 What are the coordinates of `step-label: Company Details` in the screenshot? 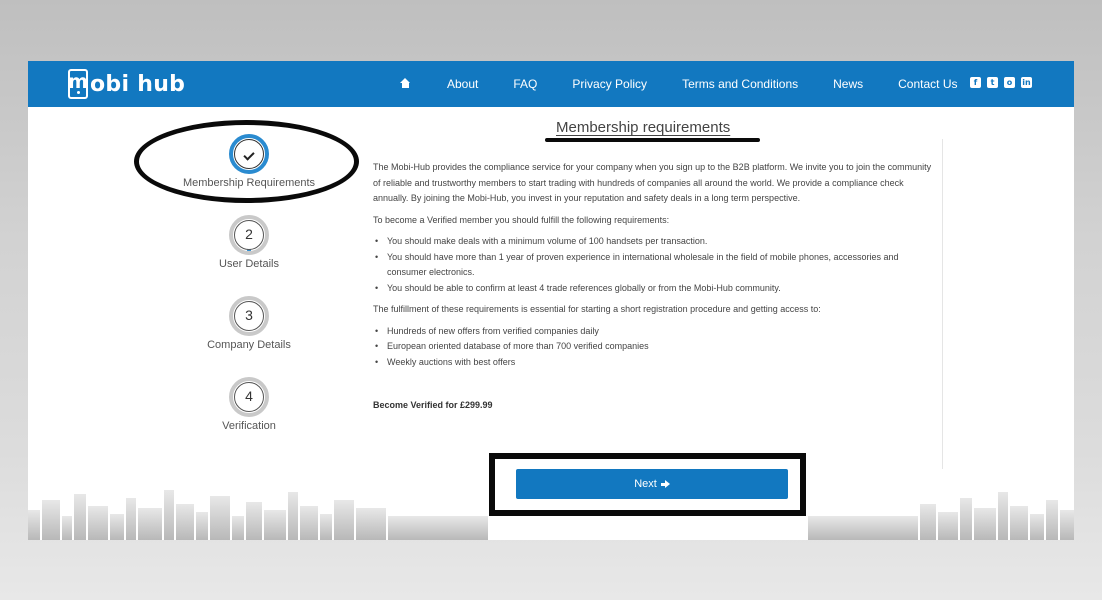 It's located at (249, 345).